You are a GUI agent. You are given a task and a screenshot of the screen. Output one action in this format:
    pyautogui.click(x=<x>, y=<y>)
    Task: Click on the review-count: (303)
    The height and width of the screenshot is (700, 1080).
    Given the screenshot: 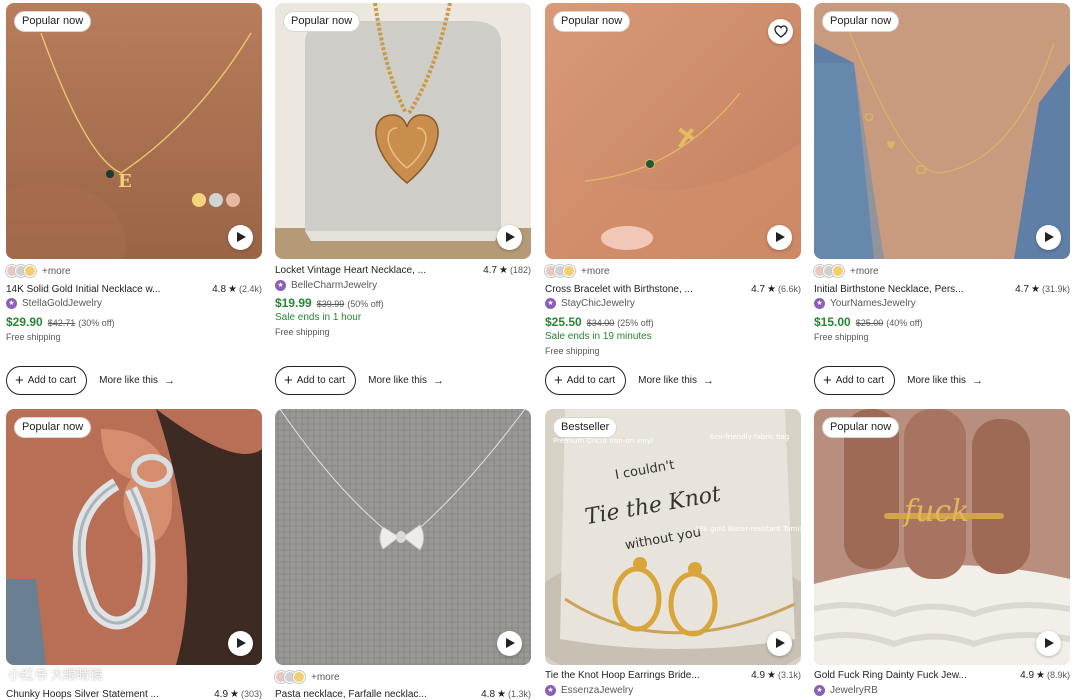 What is the action you would take?
    pyautogui.click(x=251, y=694)
    